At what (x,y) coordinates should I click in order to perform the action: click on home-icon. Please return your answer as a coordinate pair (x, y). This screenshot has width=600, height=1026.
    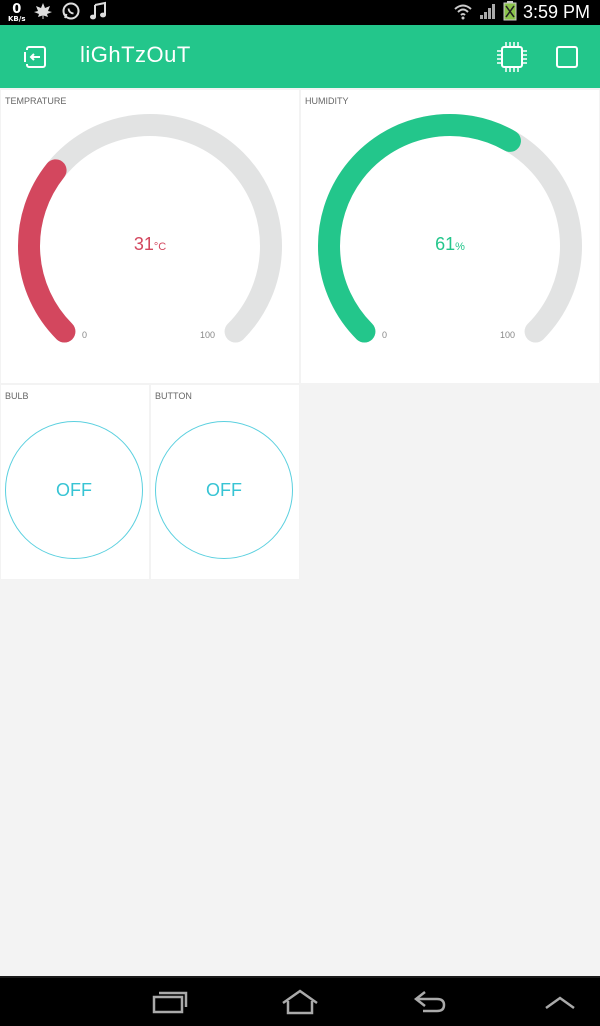
    Looking at the image, I should click on (300, 1002).